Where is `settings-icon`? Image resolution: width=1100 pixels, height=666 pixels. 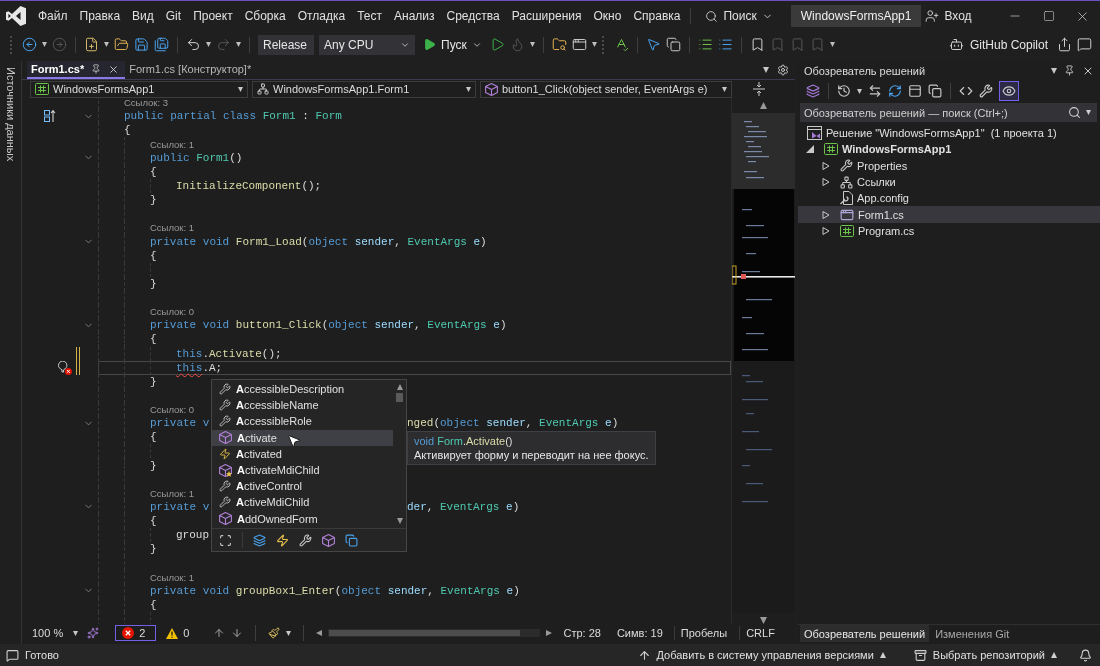 settings-icon is located at coordinates (783, 70).